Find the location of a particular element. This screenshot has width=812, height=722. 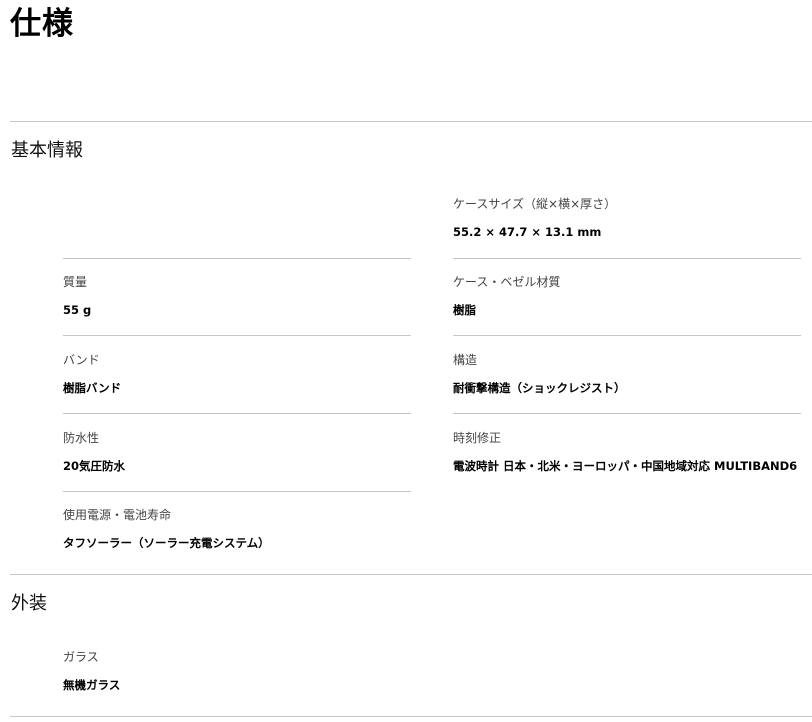

spec-label: 質量 is located at coordinates (75, 282).